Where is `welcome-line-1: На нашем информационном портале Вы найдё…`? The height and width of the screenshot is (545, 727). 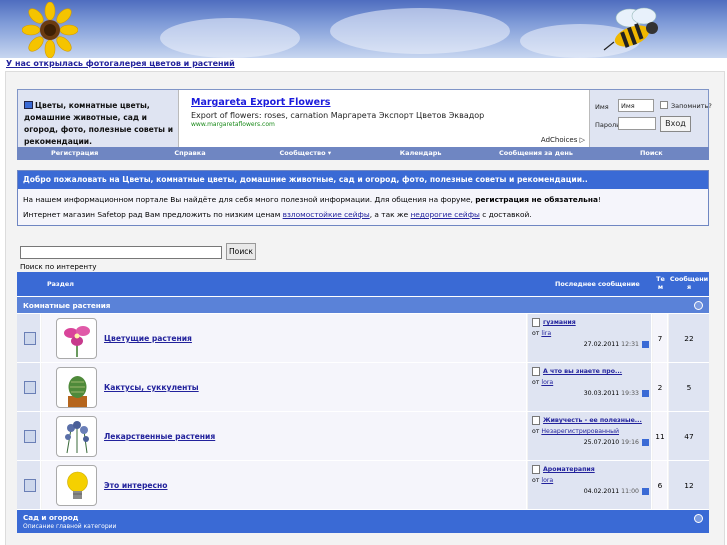
welcome-line-1: На нашем информационном портале Вы найдё… is located at coordinates (363, 199).